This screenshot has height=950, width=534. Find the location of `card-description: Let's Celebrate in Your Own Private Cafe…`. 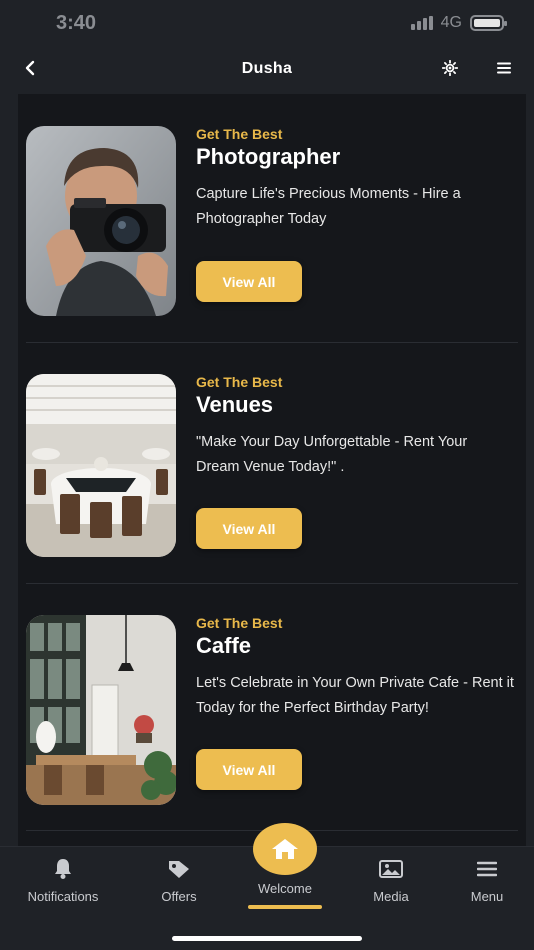

card-description: Let's Celebrate in Your Own Private Cafe… is located at coordinates (355, 695).